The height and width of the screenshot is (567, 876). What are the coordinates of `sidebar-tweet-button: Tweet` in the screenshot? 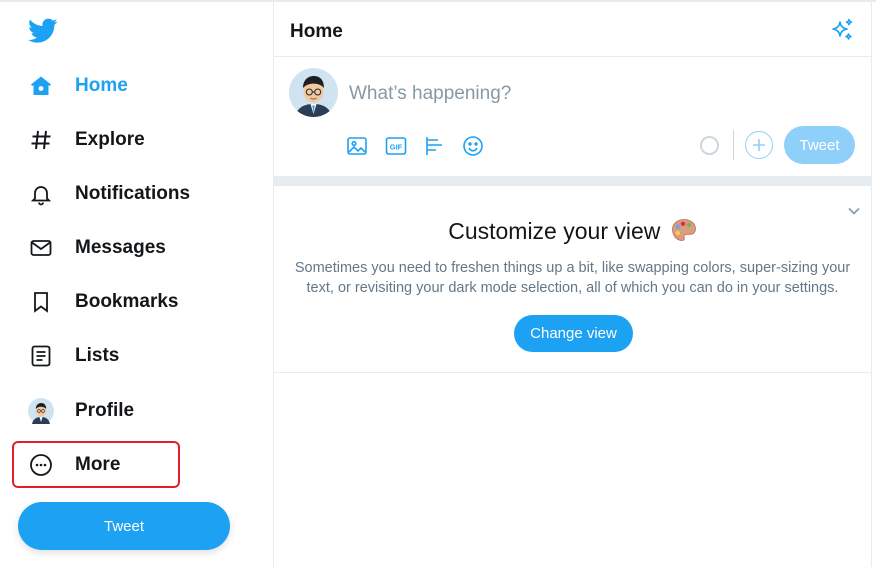 It's located at (124, 526).